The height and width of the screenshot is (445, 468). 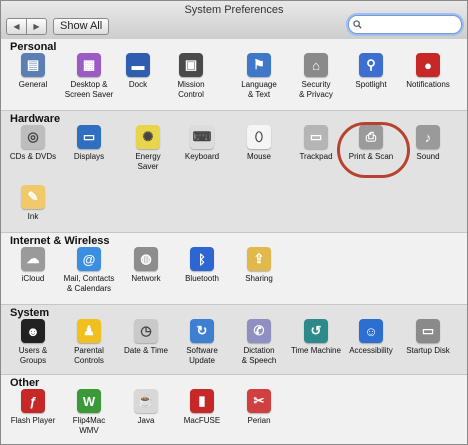 What do you see at coordinates (16, 26) in the screenshot?
I see `back-button: ◀` at bounding box center [16, 26].